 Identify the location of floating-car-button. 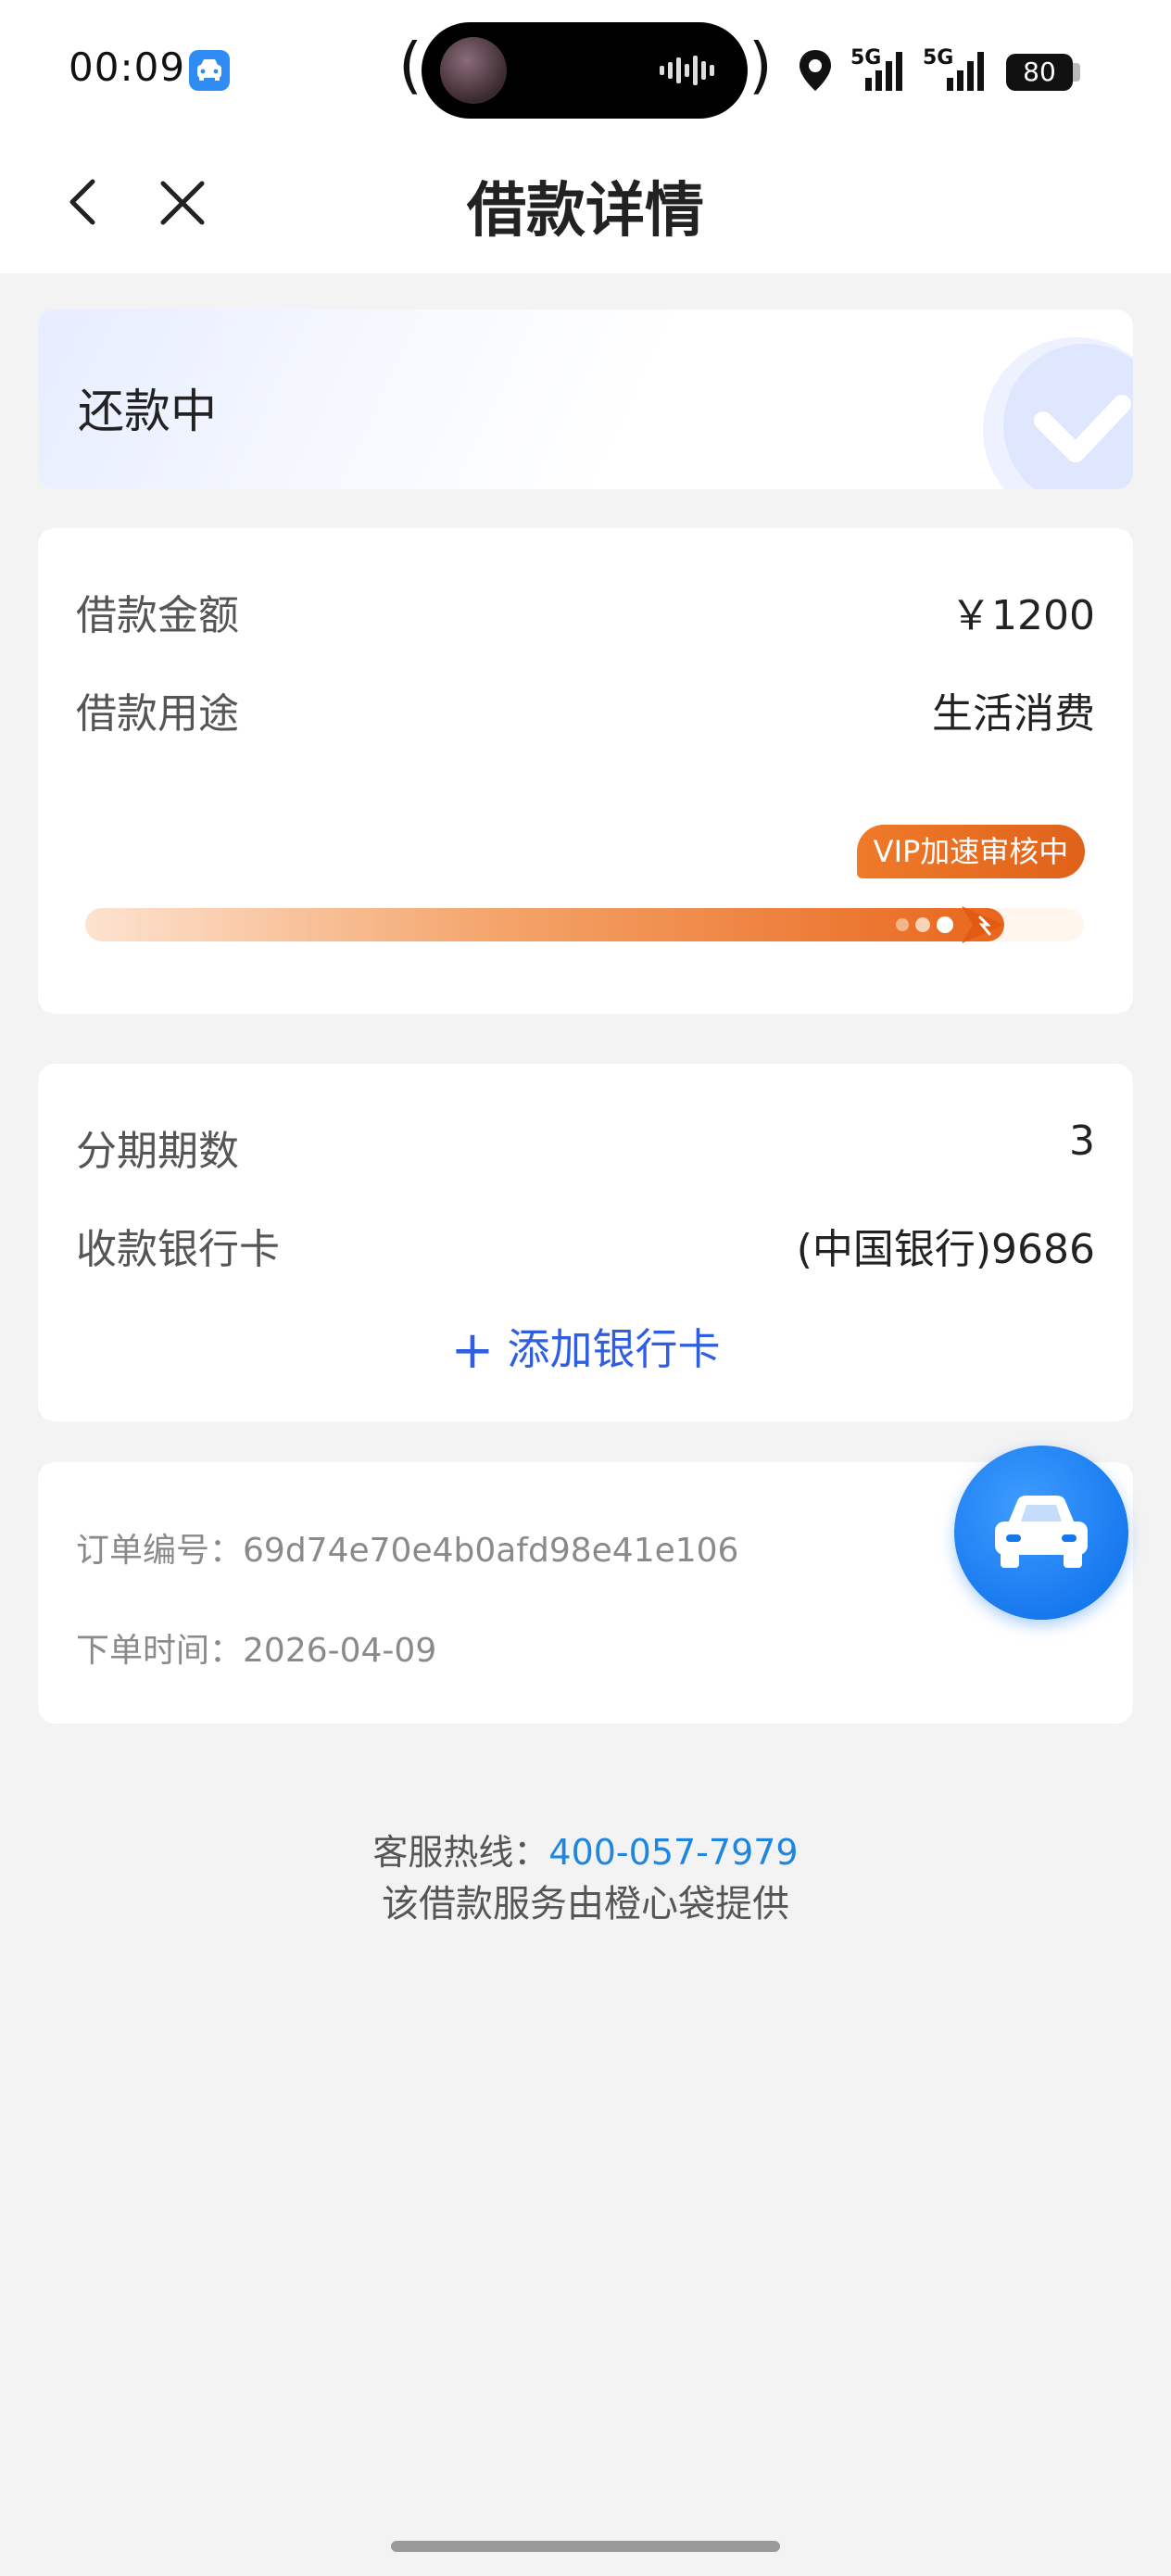
(1041, 1533).